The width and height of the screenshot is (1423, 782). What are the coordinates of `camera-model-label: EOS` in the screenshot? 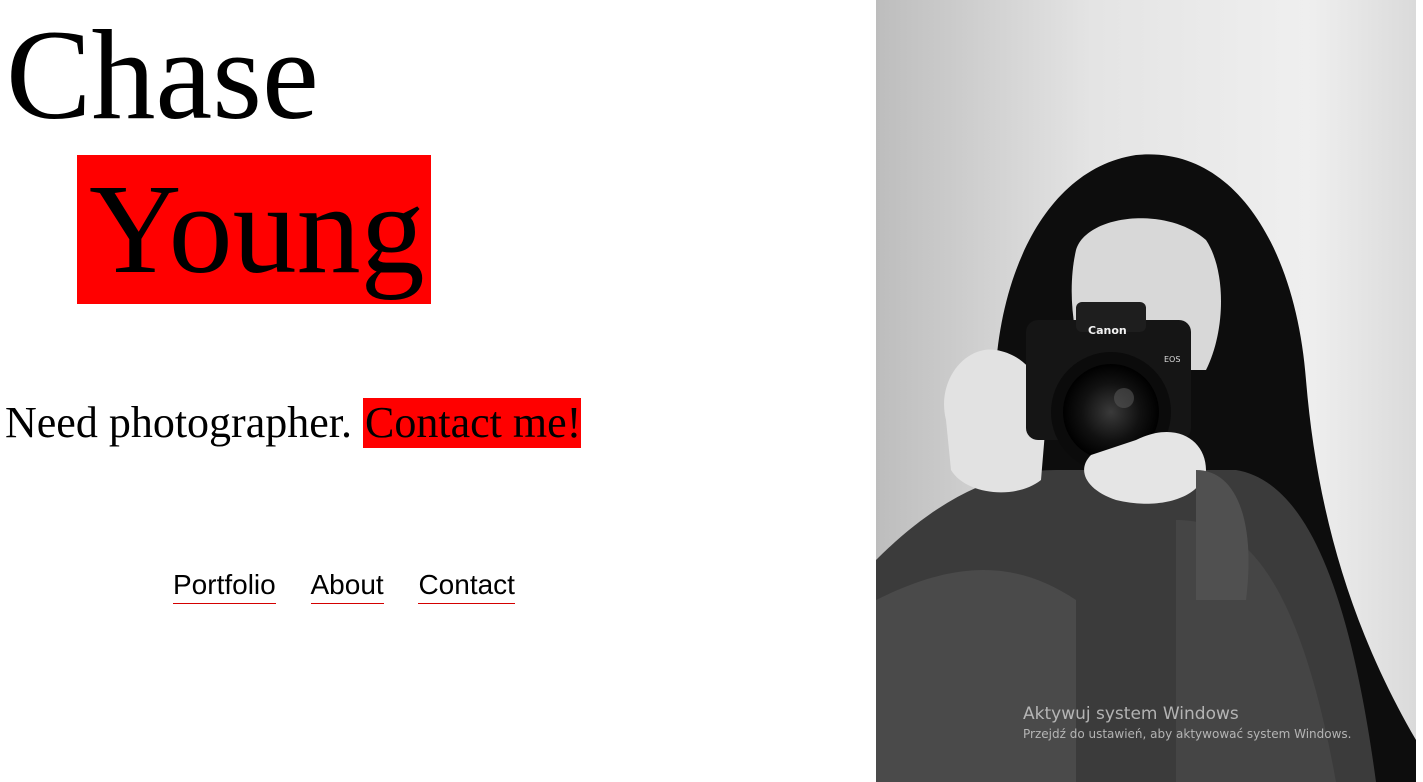 It's located at (1172, 359).